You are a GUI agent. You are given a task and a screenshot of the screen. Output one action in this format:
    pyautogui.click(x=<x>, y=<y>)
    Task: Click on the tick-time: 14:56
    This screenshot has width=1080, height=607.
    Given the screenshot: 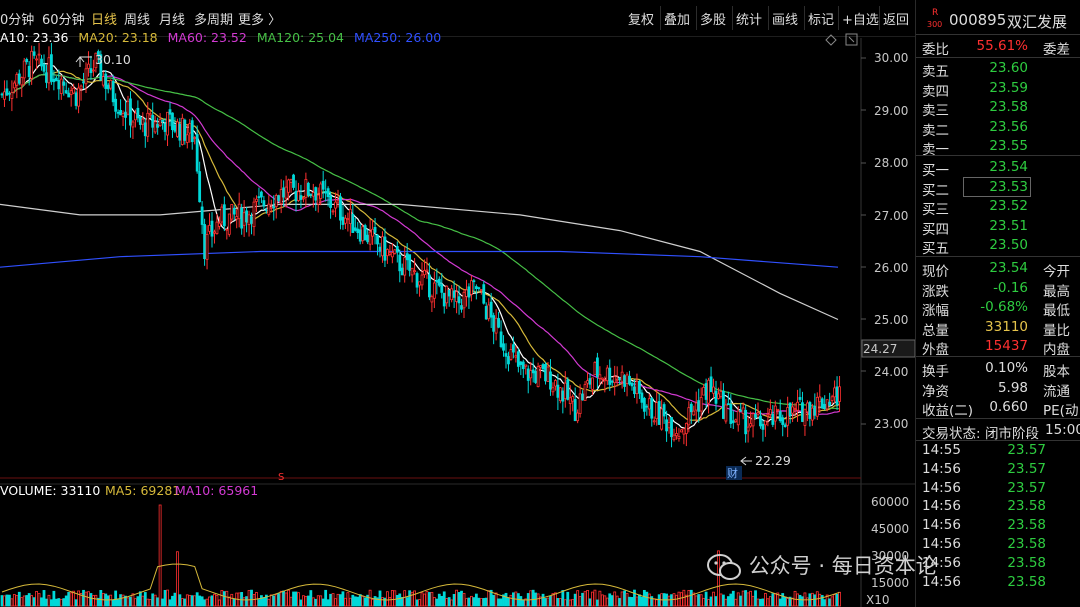 What is the action you would take?
    pyautogui.click(x=941, y=487)
    